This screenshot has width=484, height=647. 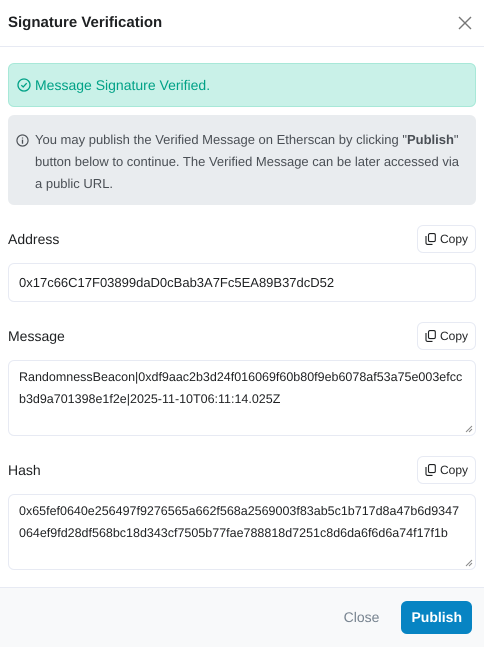 What do you see at coordinates (362, 617) in the screenshot?
I see `close-button: Close` at bounding box center [362, 617].